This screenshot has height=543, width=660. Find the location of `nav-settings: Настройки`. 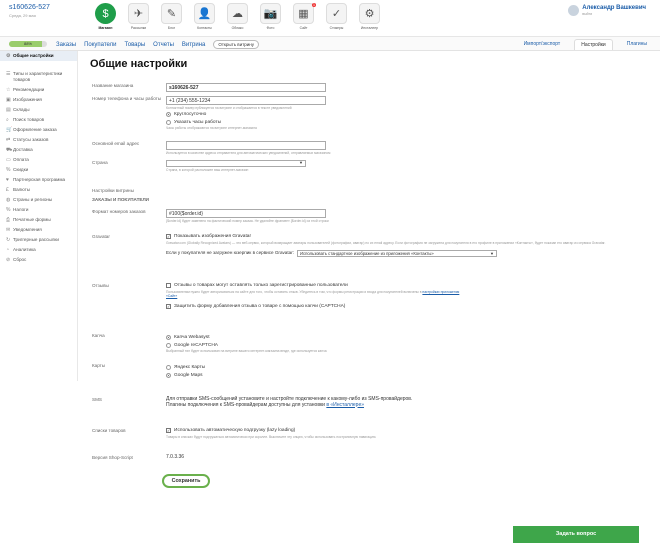

nav-settings: Настройки is located at coordinates (593, 44).